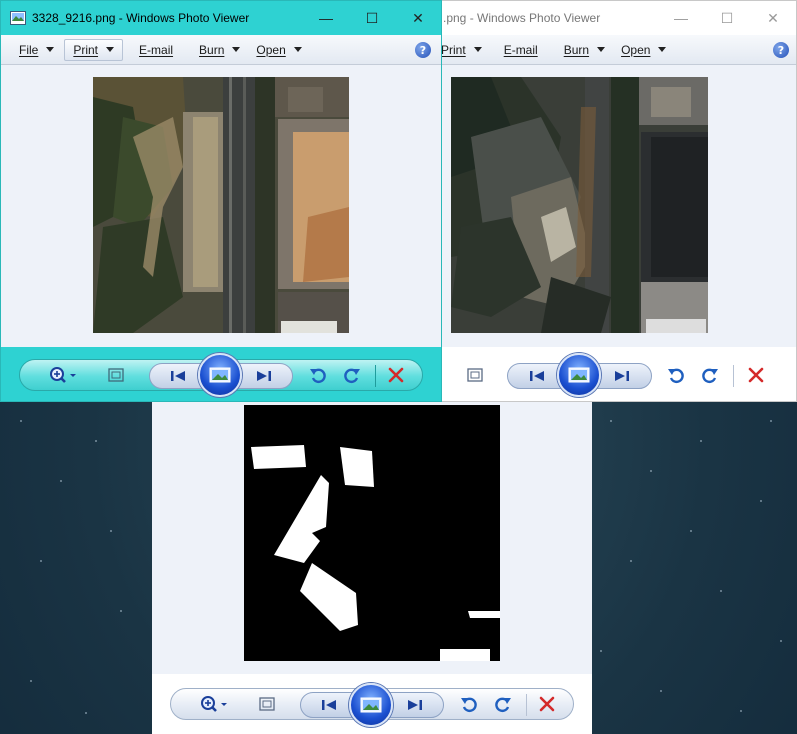  Describe the element at coordinates (141, 18) in the screenshot. I see `window-title: 3328_9216.png - Windows Photo Viewer` at that location.